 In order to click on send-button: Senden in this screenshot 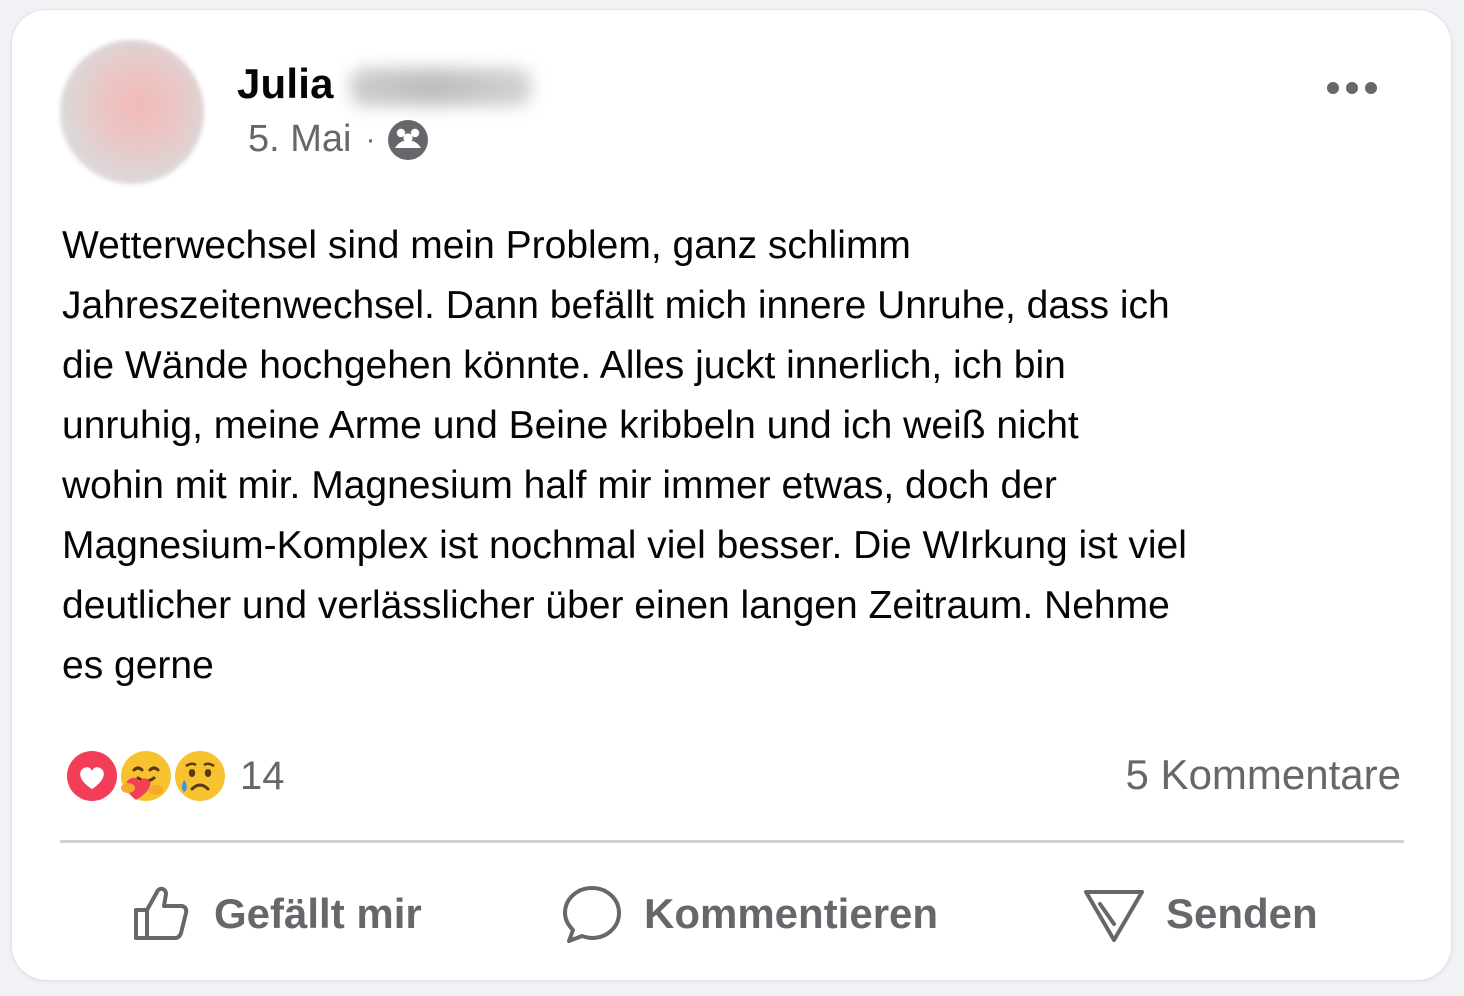, I will do `click(1200, 914)`.